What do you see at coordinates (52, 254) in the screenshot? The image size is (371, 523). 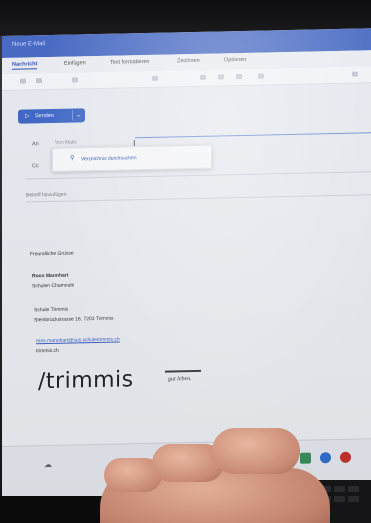 I see `signature-greeting: Freundliche Grüsse` at bounding box center [52, 254].